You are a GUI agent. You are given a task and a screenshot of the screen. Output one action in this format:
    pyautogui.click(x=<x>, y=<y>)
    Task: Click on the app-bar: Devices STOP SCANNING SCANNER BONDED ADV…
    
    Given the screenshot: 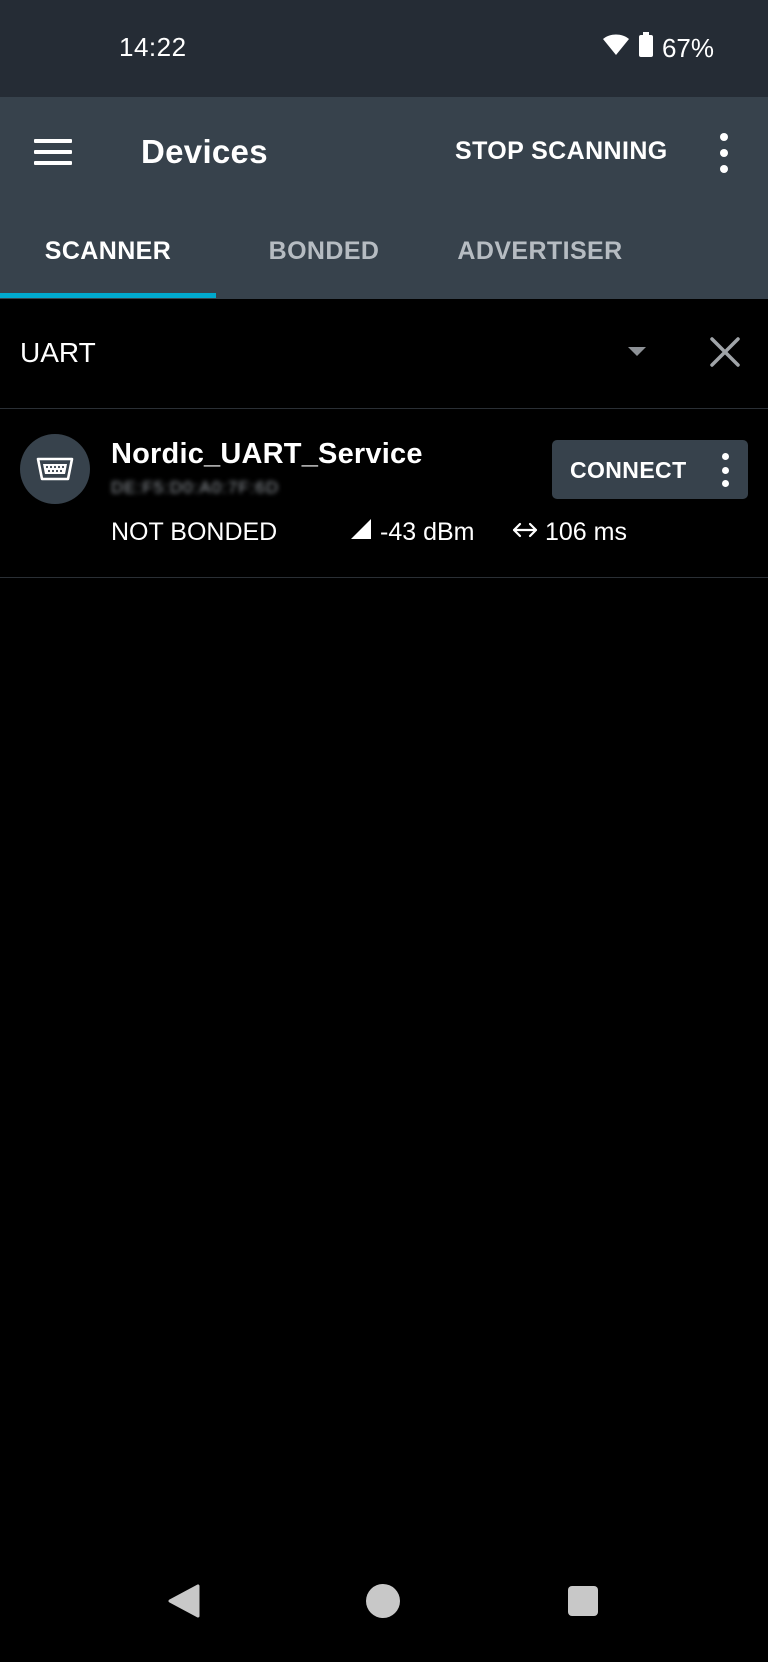 What is the action you would take?
    pyautogui.click(x=384, y=198)
    